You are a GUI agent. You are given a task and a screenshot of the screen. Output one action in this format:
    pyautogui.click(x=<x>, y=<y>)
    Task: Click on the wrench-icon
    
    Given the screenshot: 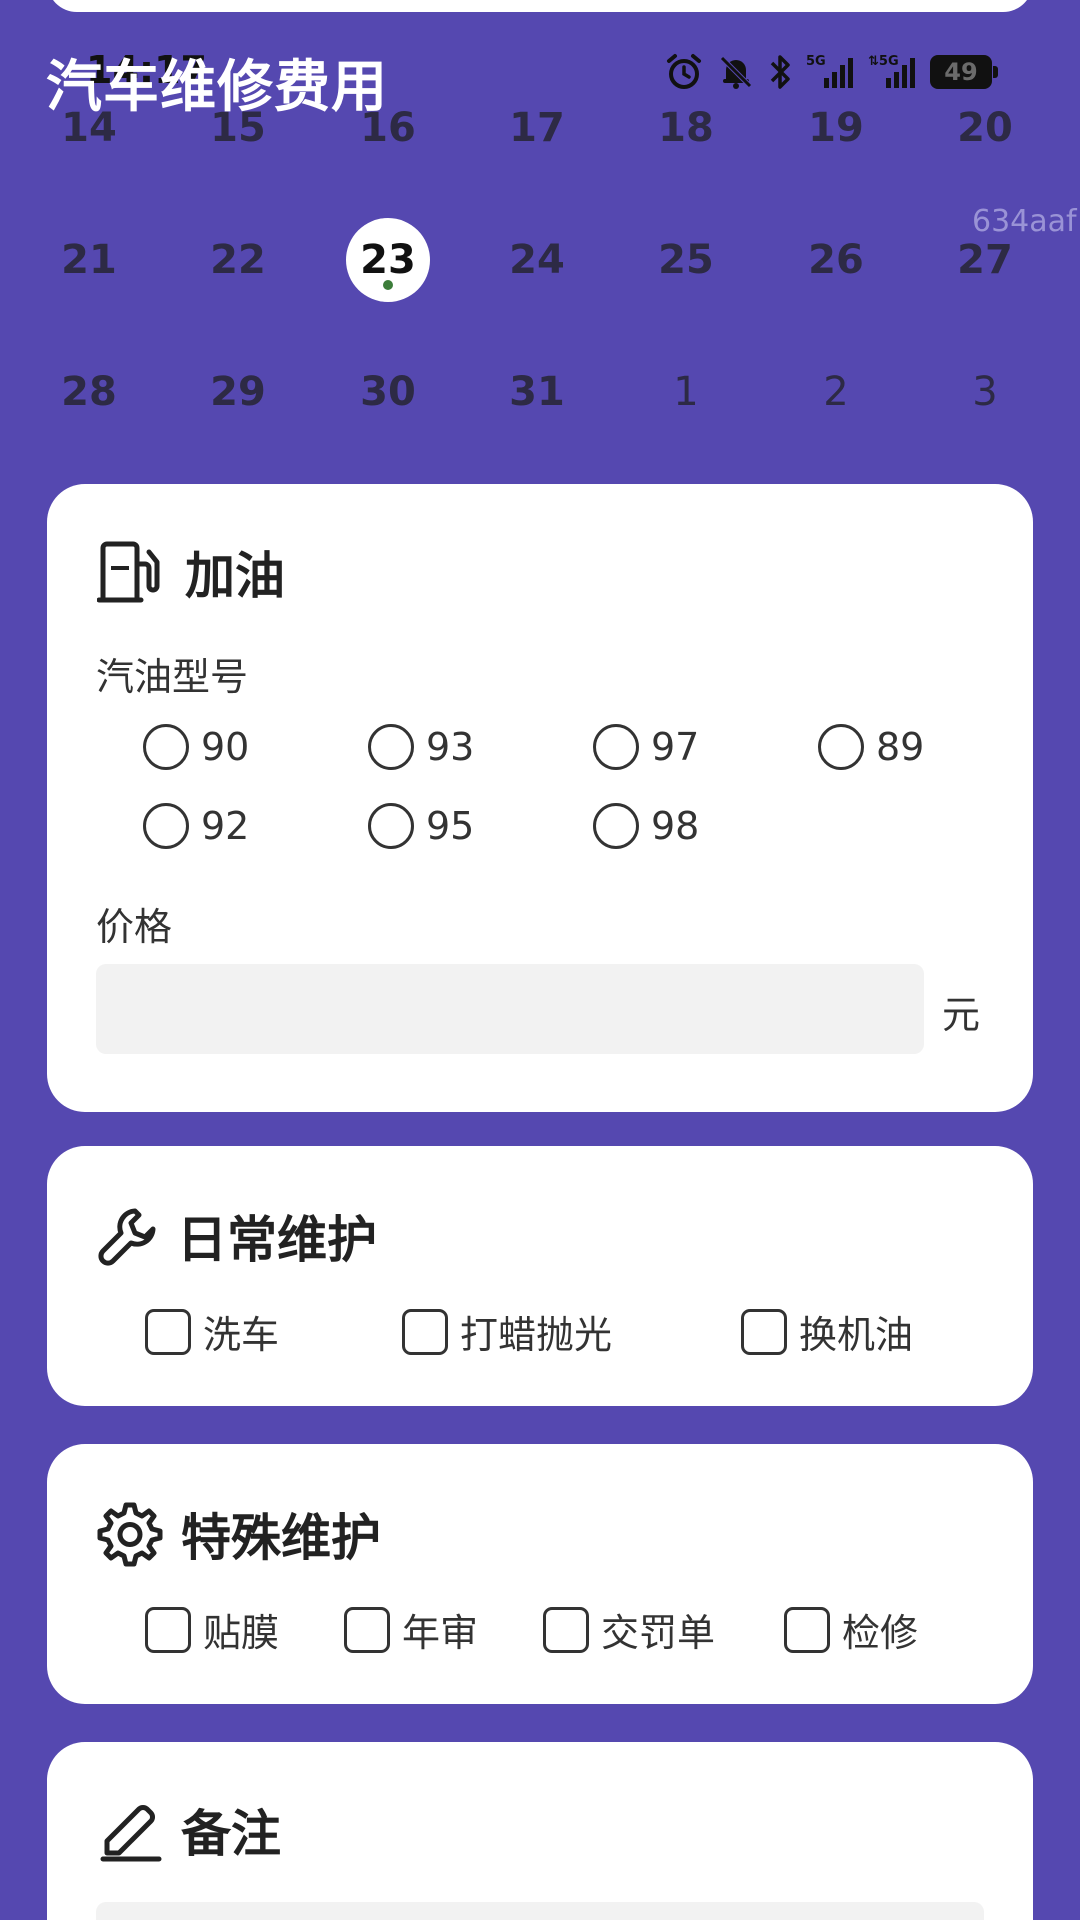 What is the action you would take?
    pyautogui.click(x=127, y=1237)
    